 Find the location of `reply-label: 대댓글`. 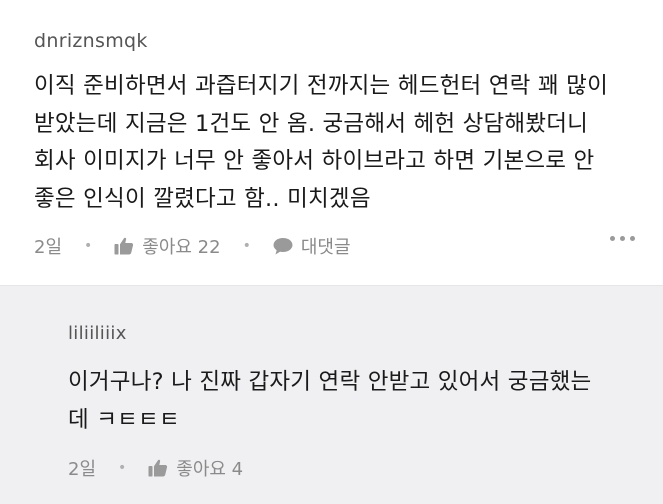

reply-label: 대댓글 is located at coordinates (325, 247).